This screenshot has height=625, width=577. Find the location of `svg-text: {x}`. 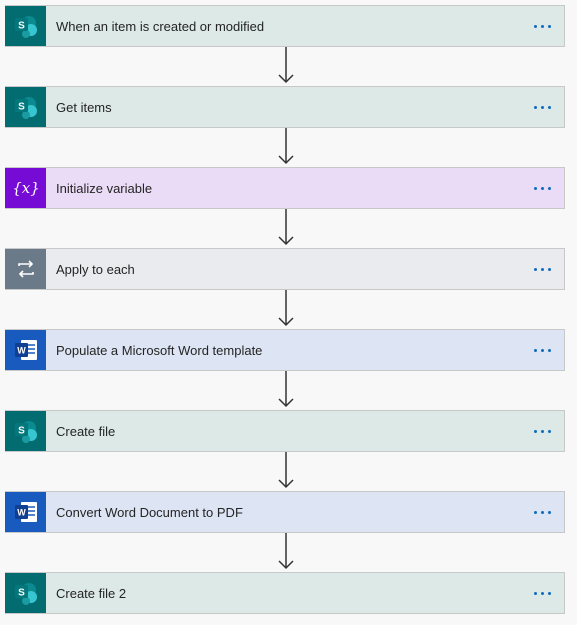

svg-text: {x} is located at coordinates (26, 188).